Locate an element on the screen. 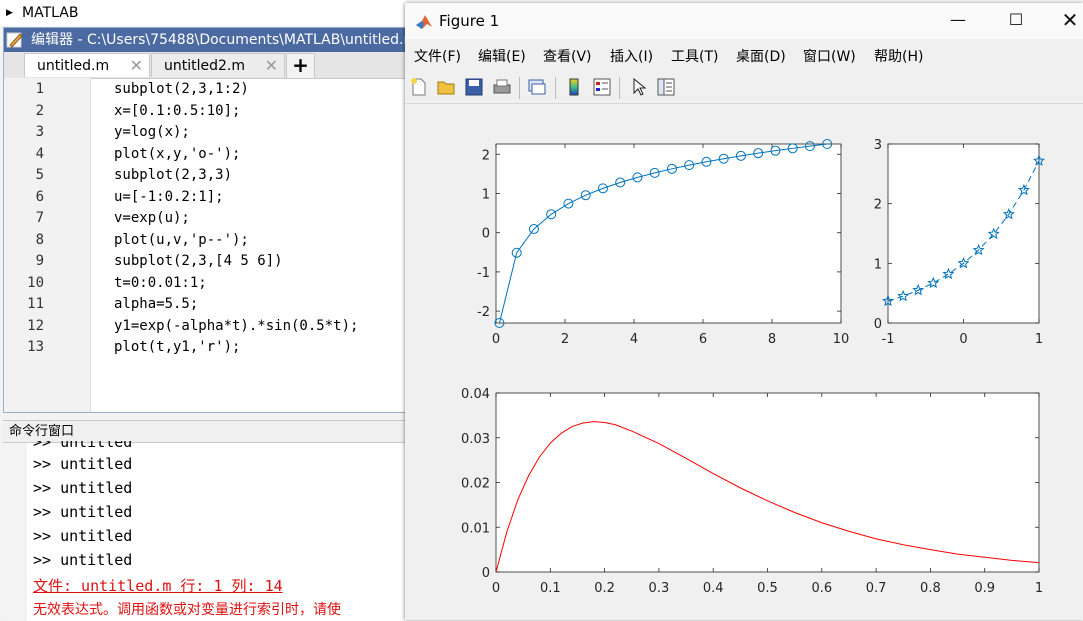  y-tick-label: 0.02 is located at coordinates (475, 484).